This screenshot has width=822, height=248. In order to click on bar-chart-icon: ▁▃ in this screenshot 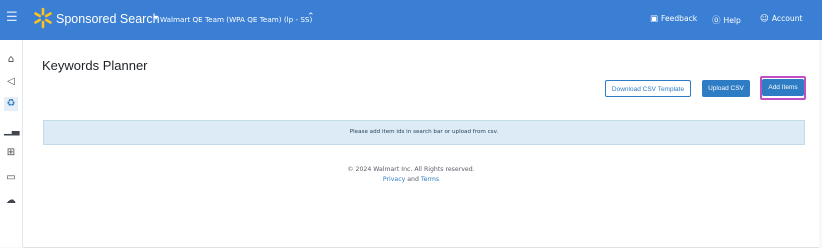, I will do `click(11, 131)`.